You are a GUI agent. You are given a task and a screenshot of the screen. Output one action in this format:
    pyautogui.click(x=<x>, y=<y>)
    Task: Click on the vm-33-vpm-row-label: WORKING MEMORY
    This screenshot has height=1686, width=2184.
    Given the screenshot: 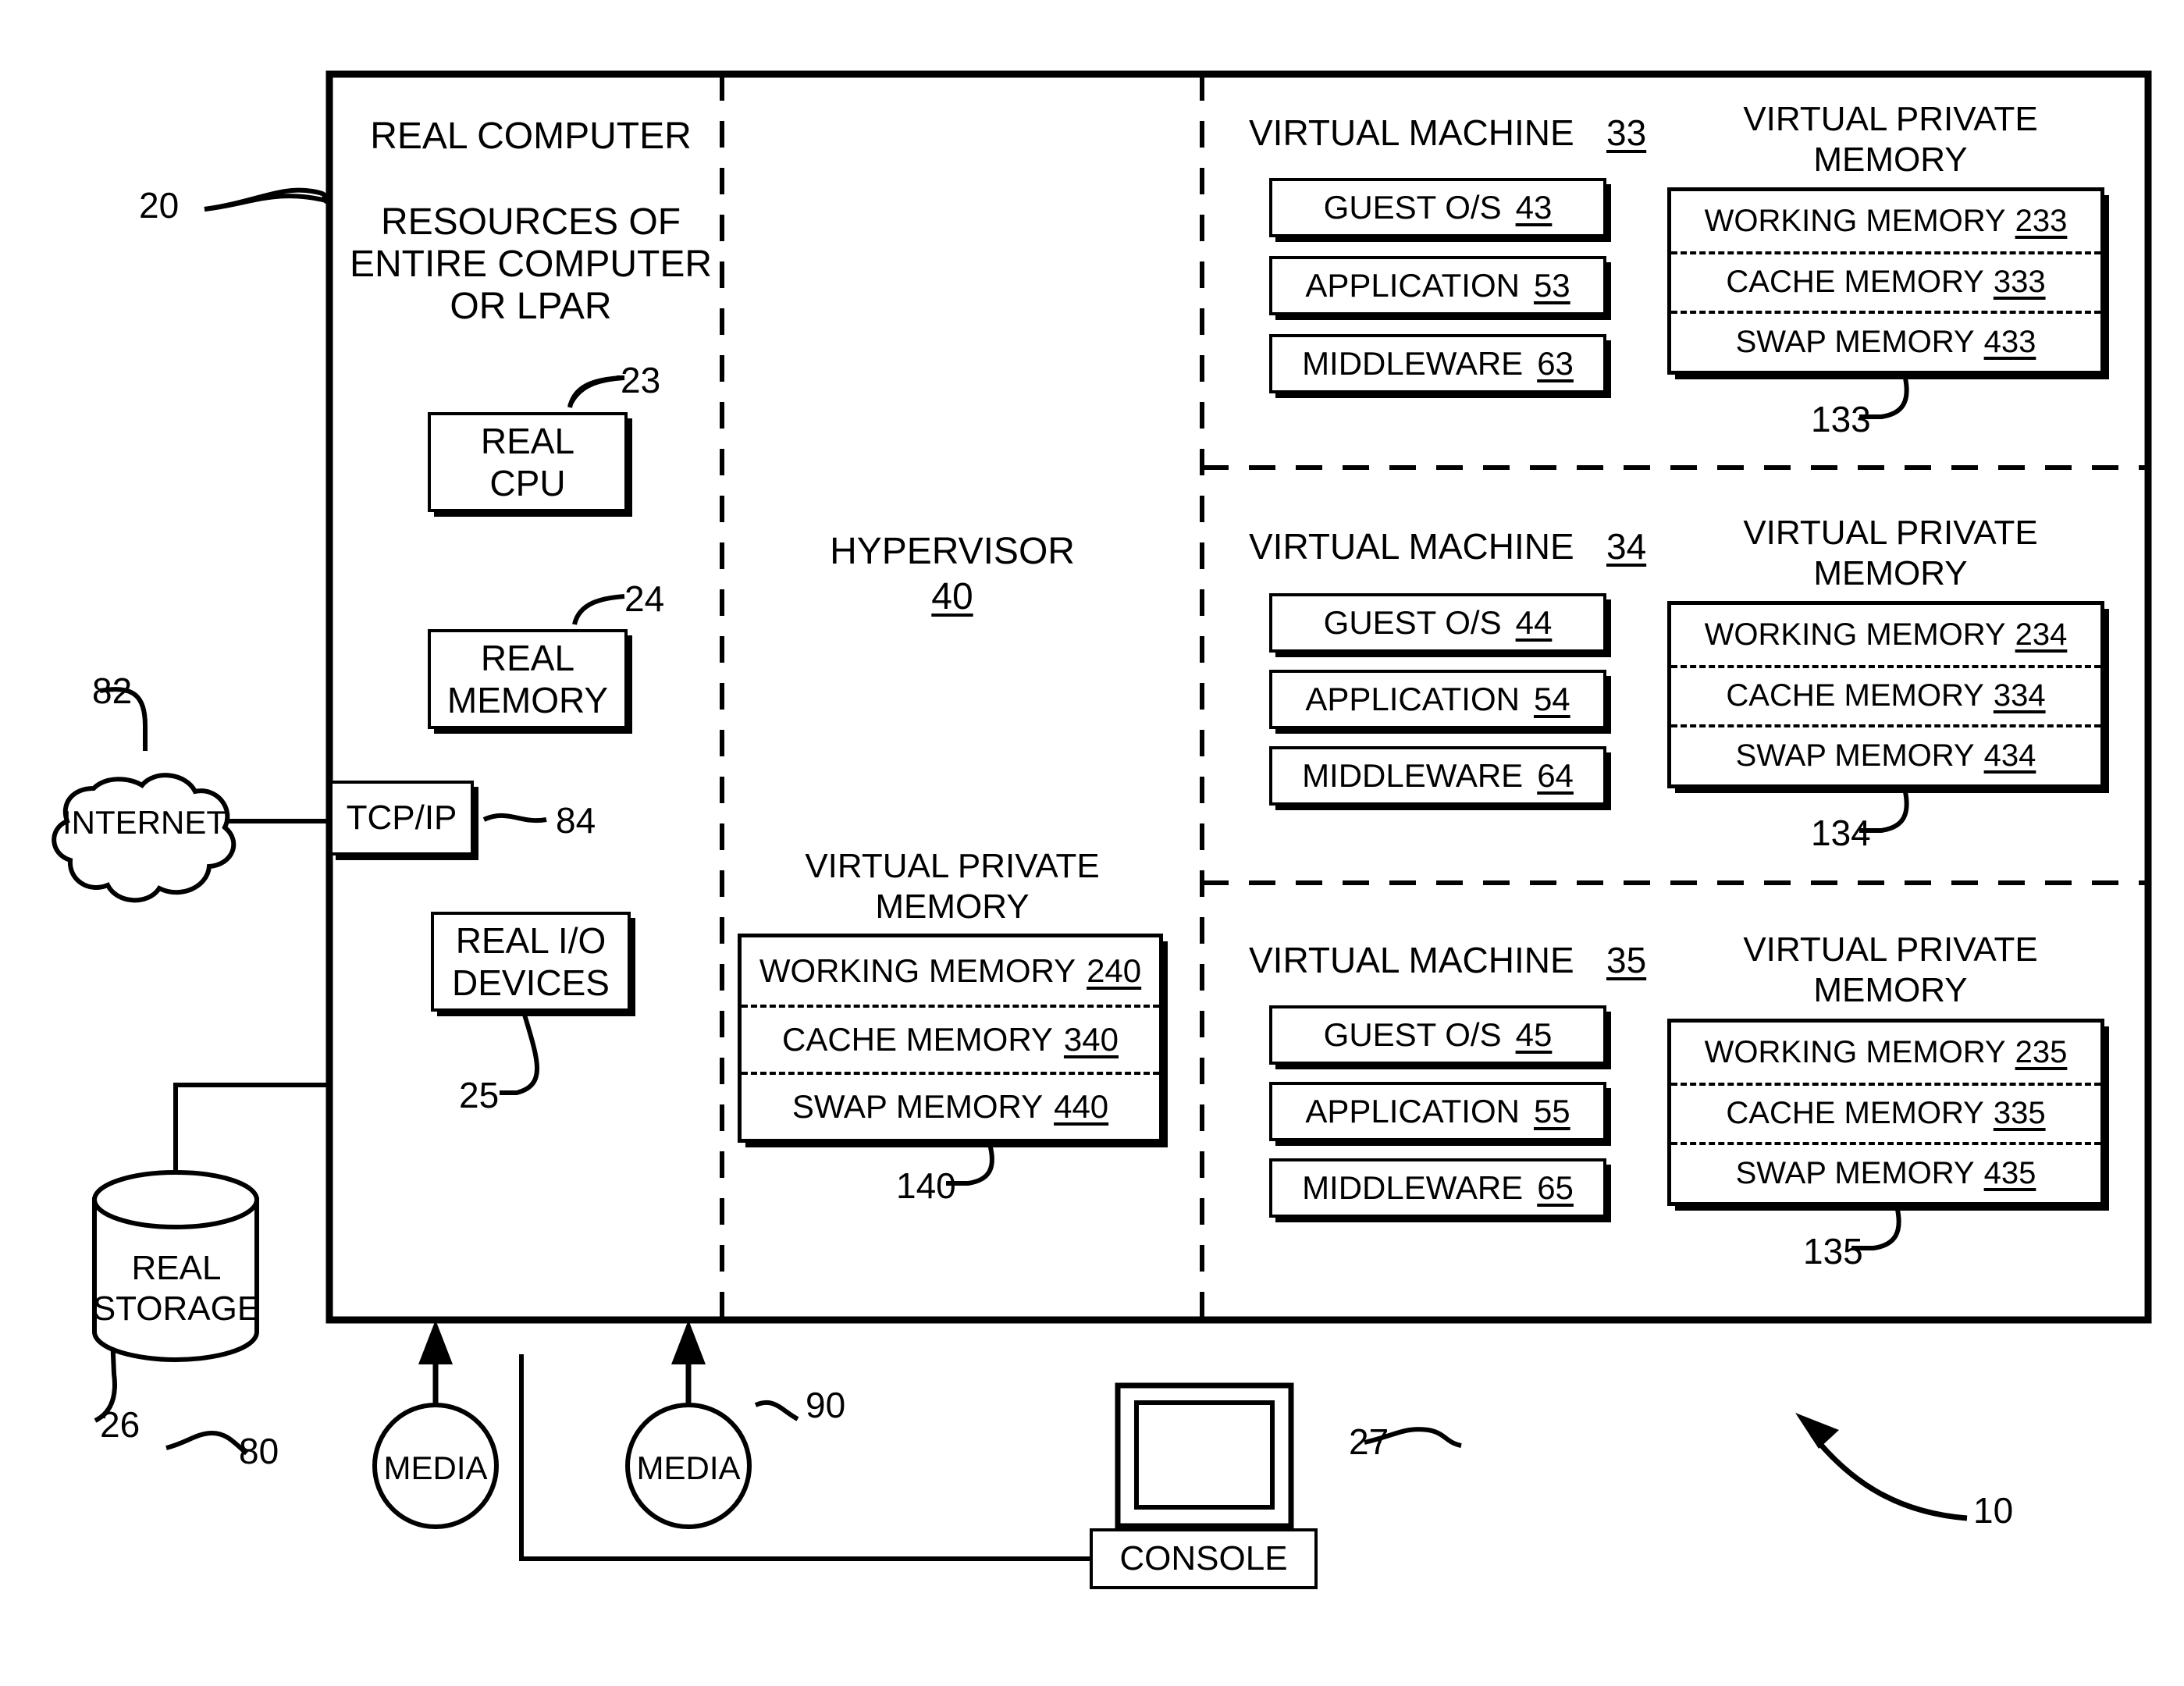 What is the action you would take?
    pyautogui.click(x=1855, y=221)
    